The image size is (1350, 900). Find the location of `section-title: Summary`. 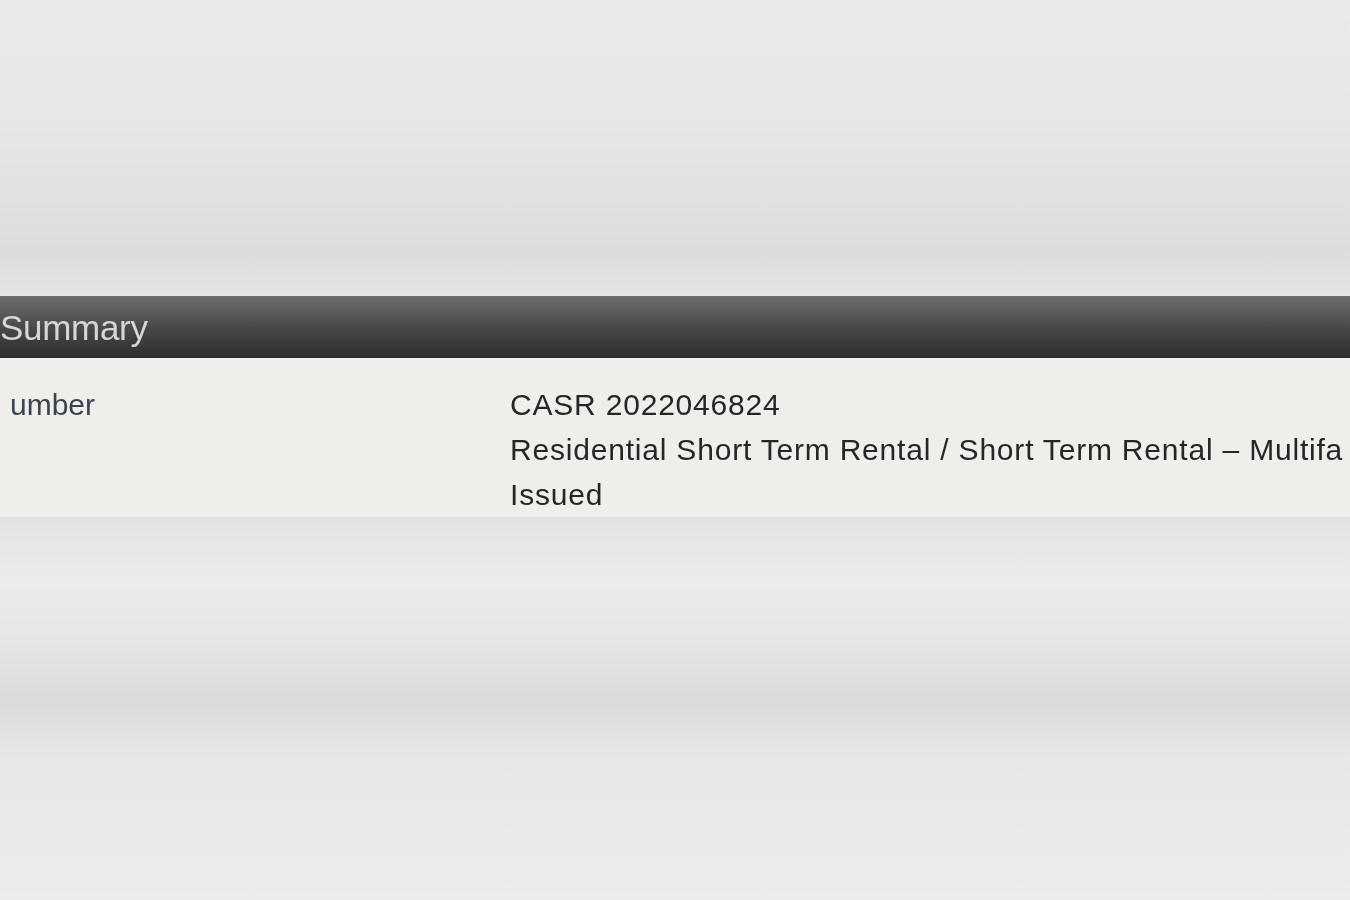

section-title: Summary is located at coordinates (74, 327).